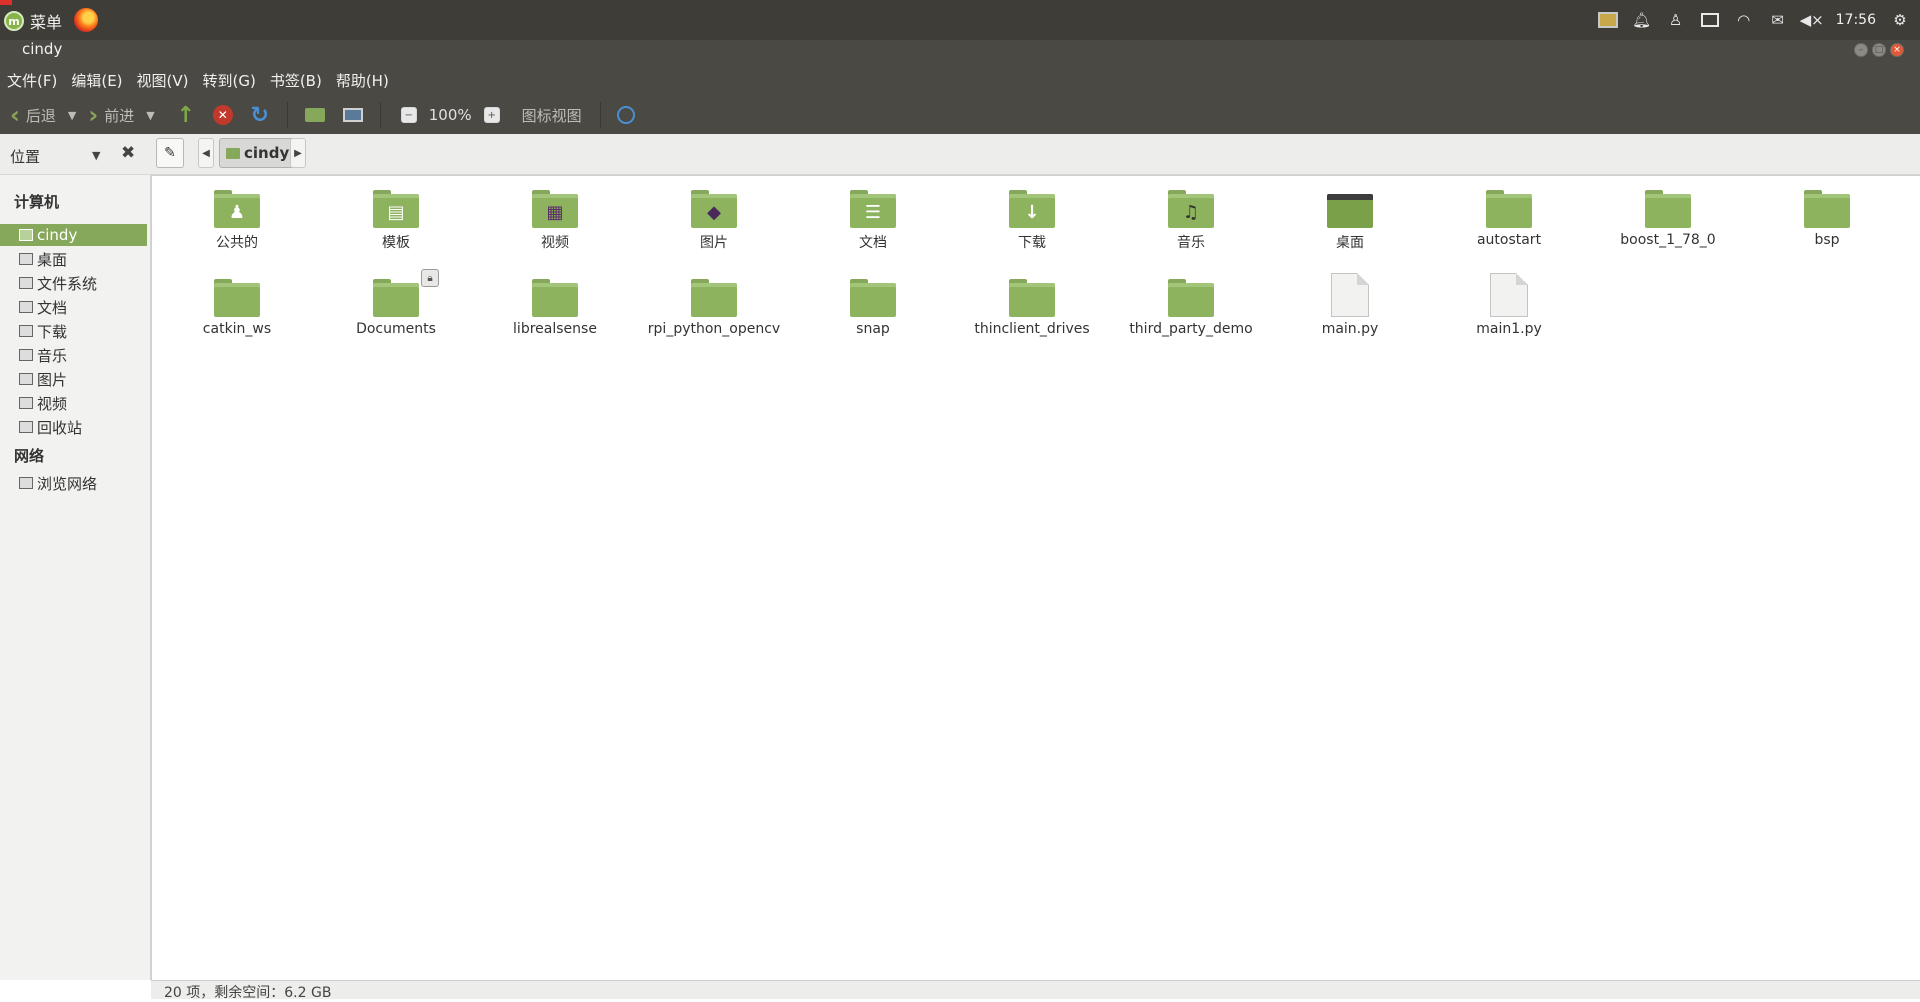 The image size is (1920, 1002). Describe the element at coordinates (119, 115) in the screenshot. I see `forward-label: 前进` at that location.